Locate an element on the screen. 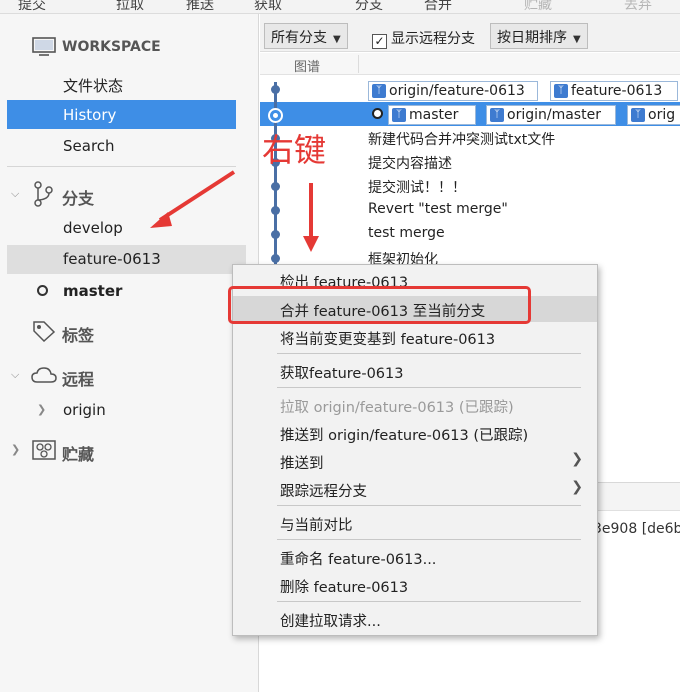 This screenshot has width=680, height=692. commit-row: 提交测试！！！ is located at coordinates (470, 186).